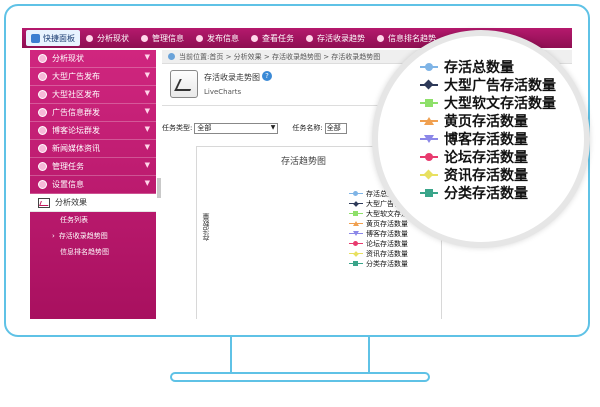 Image resolution: width=600 pixels, height=407 pixels. What do you see at coordinates (93, 167) in the screenshot?
I see `sidebar-item-manage-tasks: 管理任务 ▼` at bounding box center [93, 167].